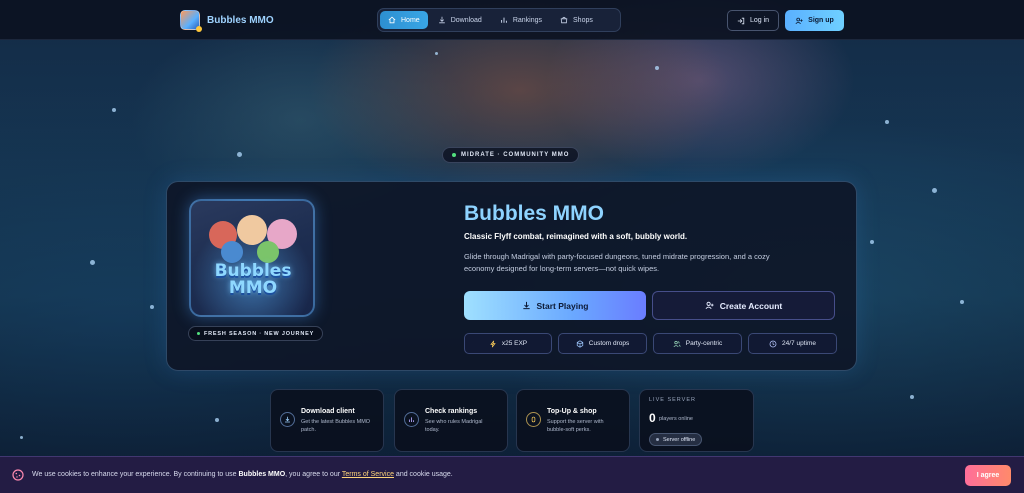 This screenshot has width=1024, height=493. I want to click on card-description: Get the latest Bubbles MMO patch., so click(336, 426).